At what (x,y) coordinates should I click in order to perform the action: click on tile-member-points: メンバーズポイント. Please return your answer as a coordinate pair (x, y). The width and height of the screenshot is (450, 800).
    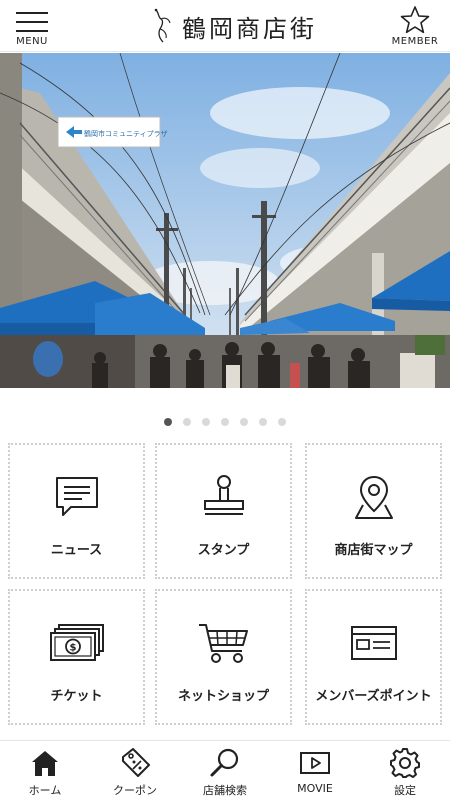
    Looking at the image, I should click on (373, 657).